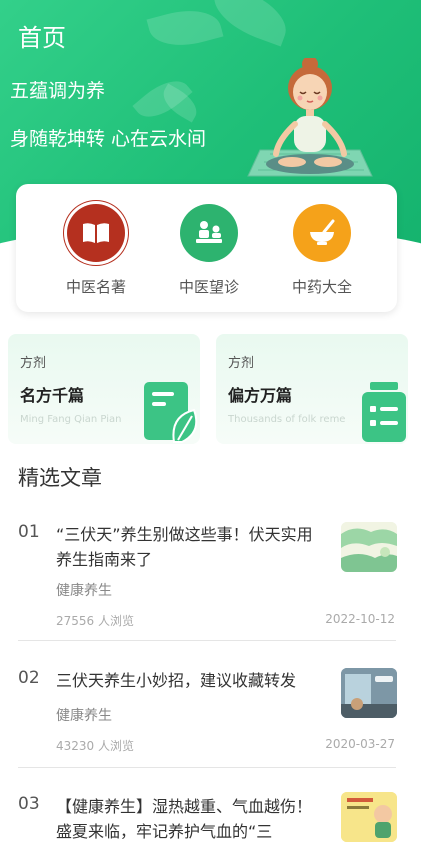 This screenshot has width=421, height=844. What do you see at coordinates (29, 532) in the screenshot?
I see `article-number: 01` at bounding box center [29, 532].